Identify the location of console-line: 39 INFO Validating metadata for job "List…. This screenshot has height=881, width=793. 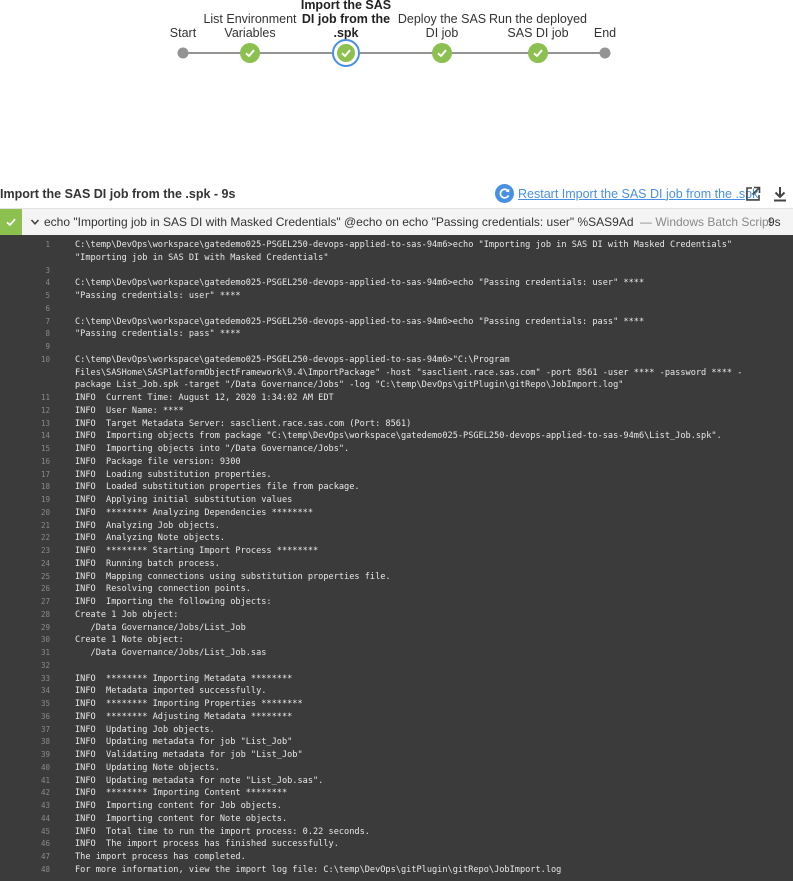
(396, 755).